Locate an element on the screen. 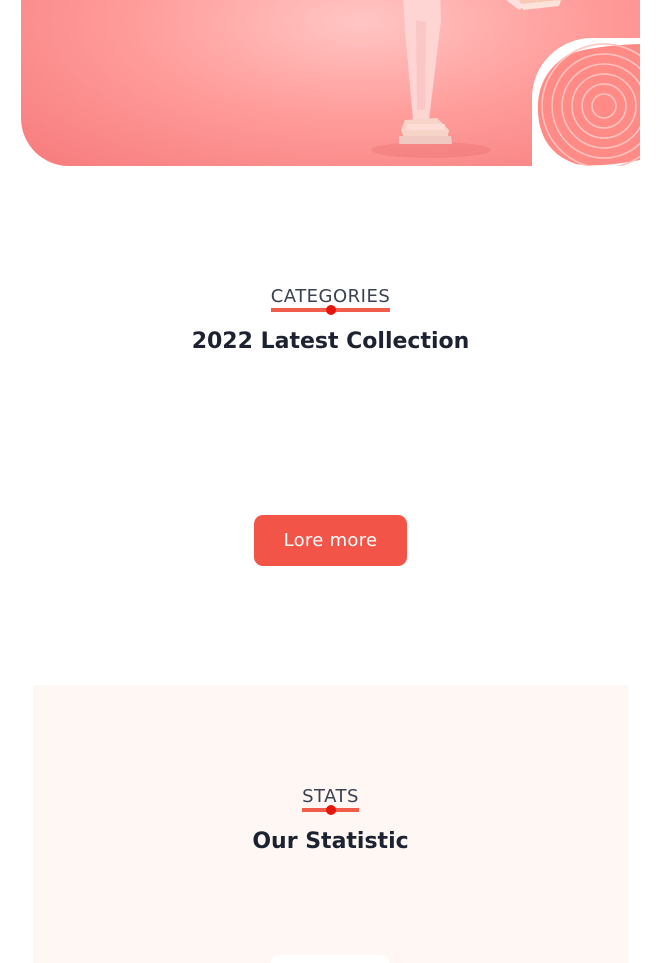 The image size is (661, 963). stats-tag: STATS is located at coordinates (330, 800).